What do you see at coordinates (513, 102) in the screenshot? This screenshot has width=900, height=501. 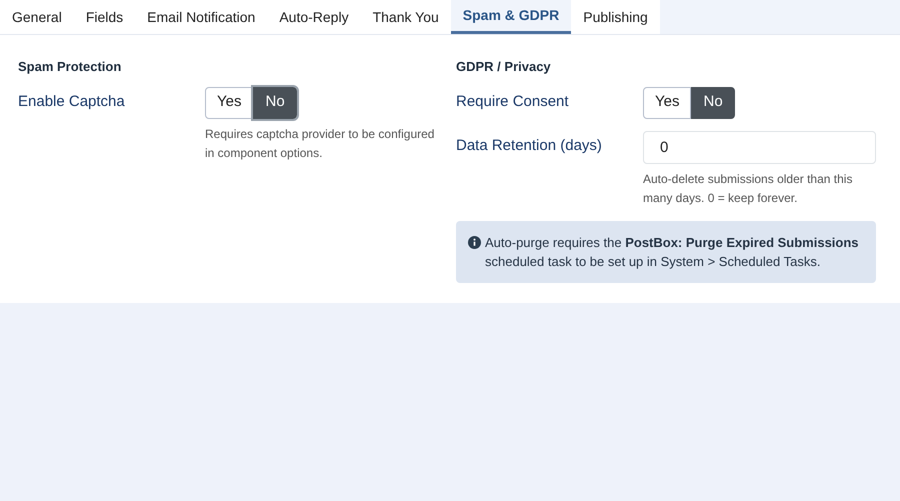 I see `field-label: Require Consent` at bounding box center [513, 102].